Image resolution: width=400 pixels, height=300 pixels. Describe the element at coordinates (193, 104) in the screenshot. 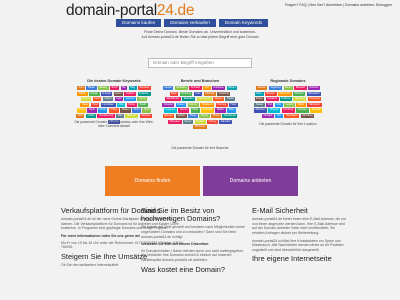

I see `tag-center-18: Gärtner` at that location.